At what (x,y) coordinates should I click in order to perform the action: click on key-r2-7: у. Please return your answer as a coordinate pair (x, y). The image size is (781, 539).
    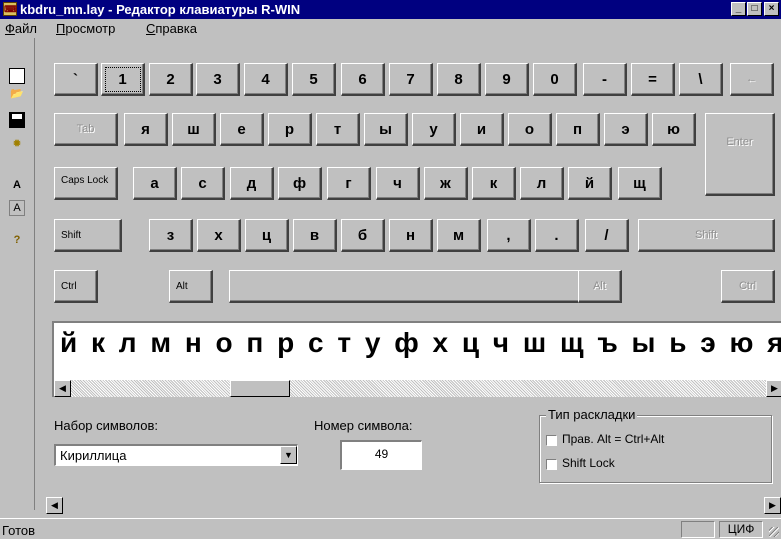
    Looking at the image, I should click on (434, 129).